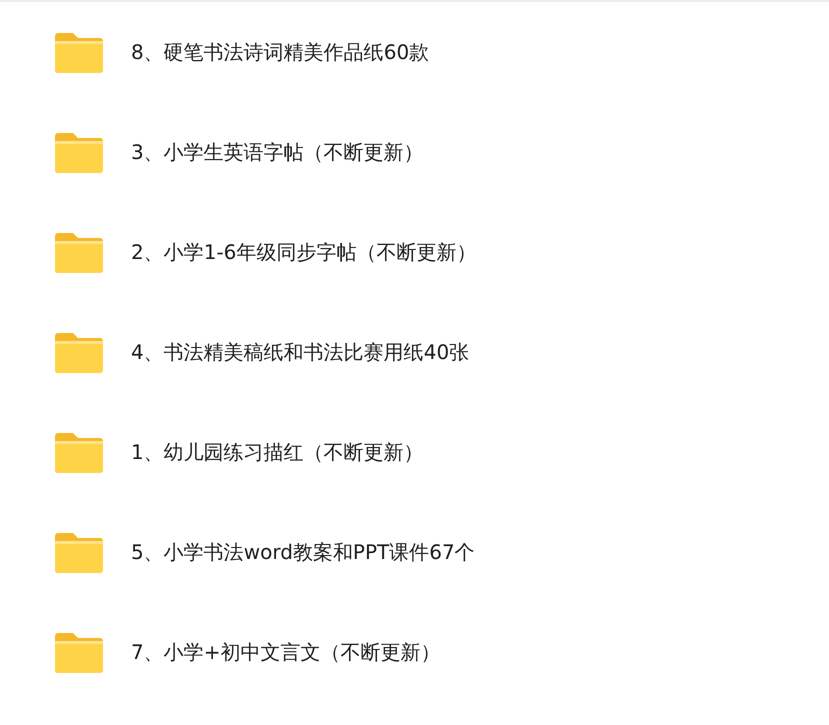 This screenshot has width=829, height=725. What do you see at coordinates (303, 552) in the screenshot?
I see `folder-name: 5、小学书法word教案和PPT课件67个` at bounding box center [303, 552].